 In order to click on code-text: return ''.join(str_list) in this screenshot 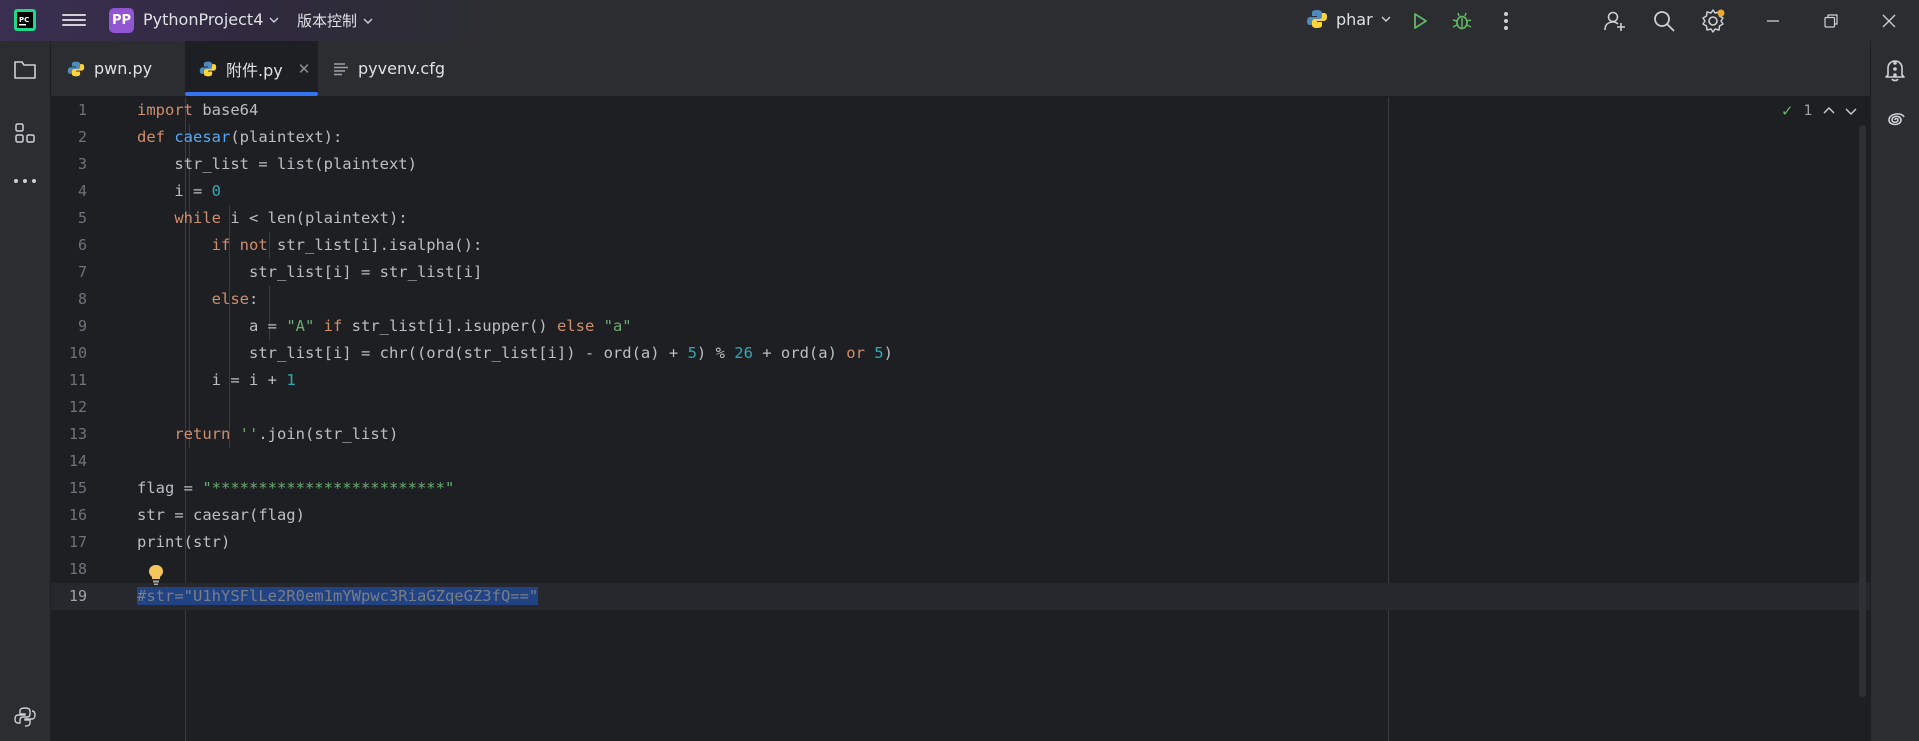, I will do `click(286, 434)`.